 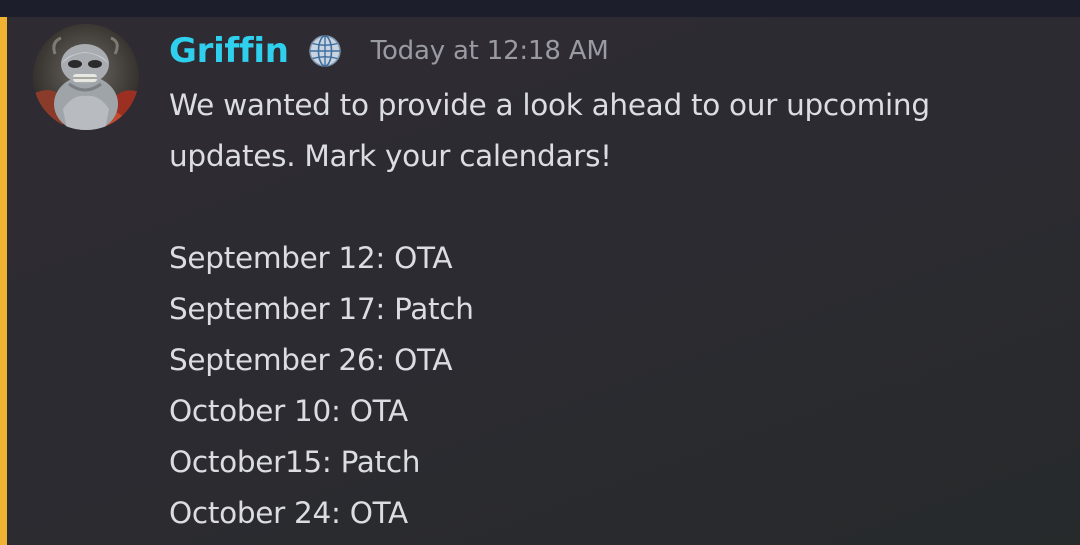 I want to click on mention-highlight-bar, so click(x=3, y=281).